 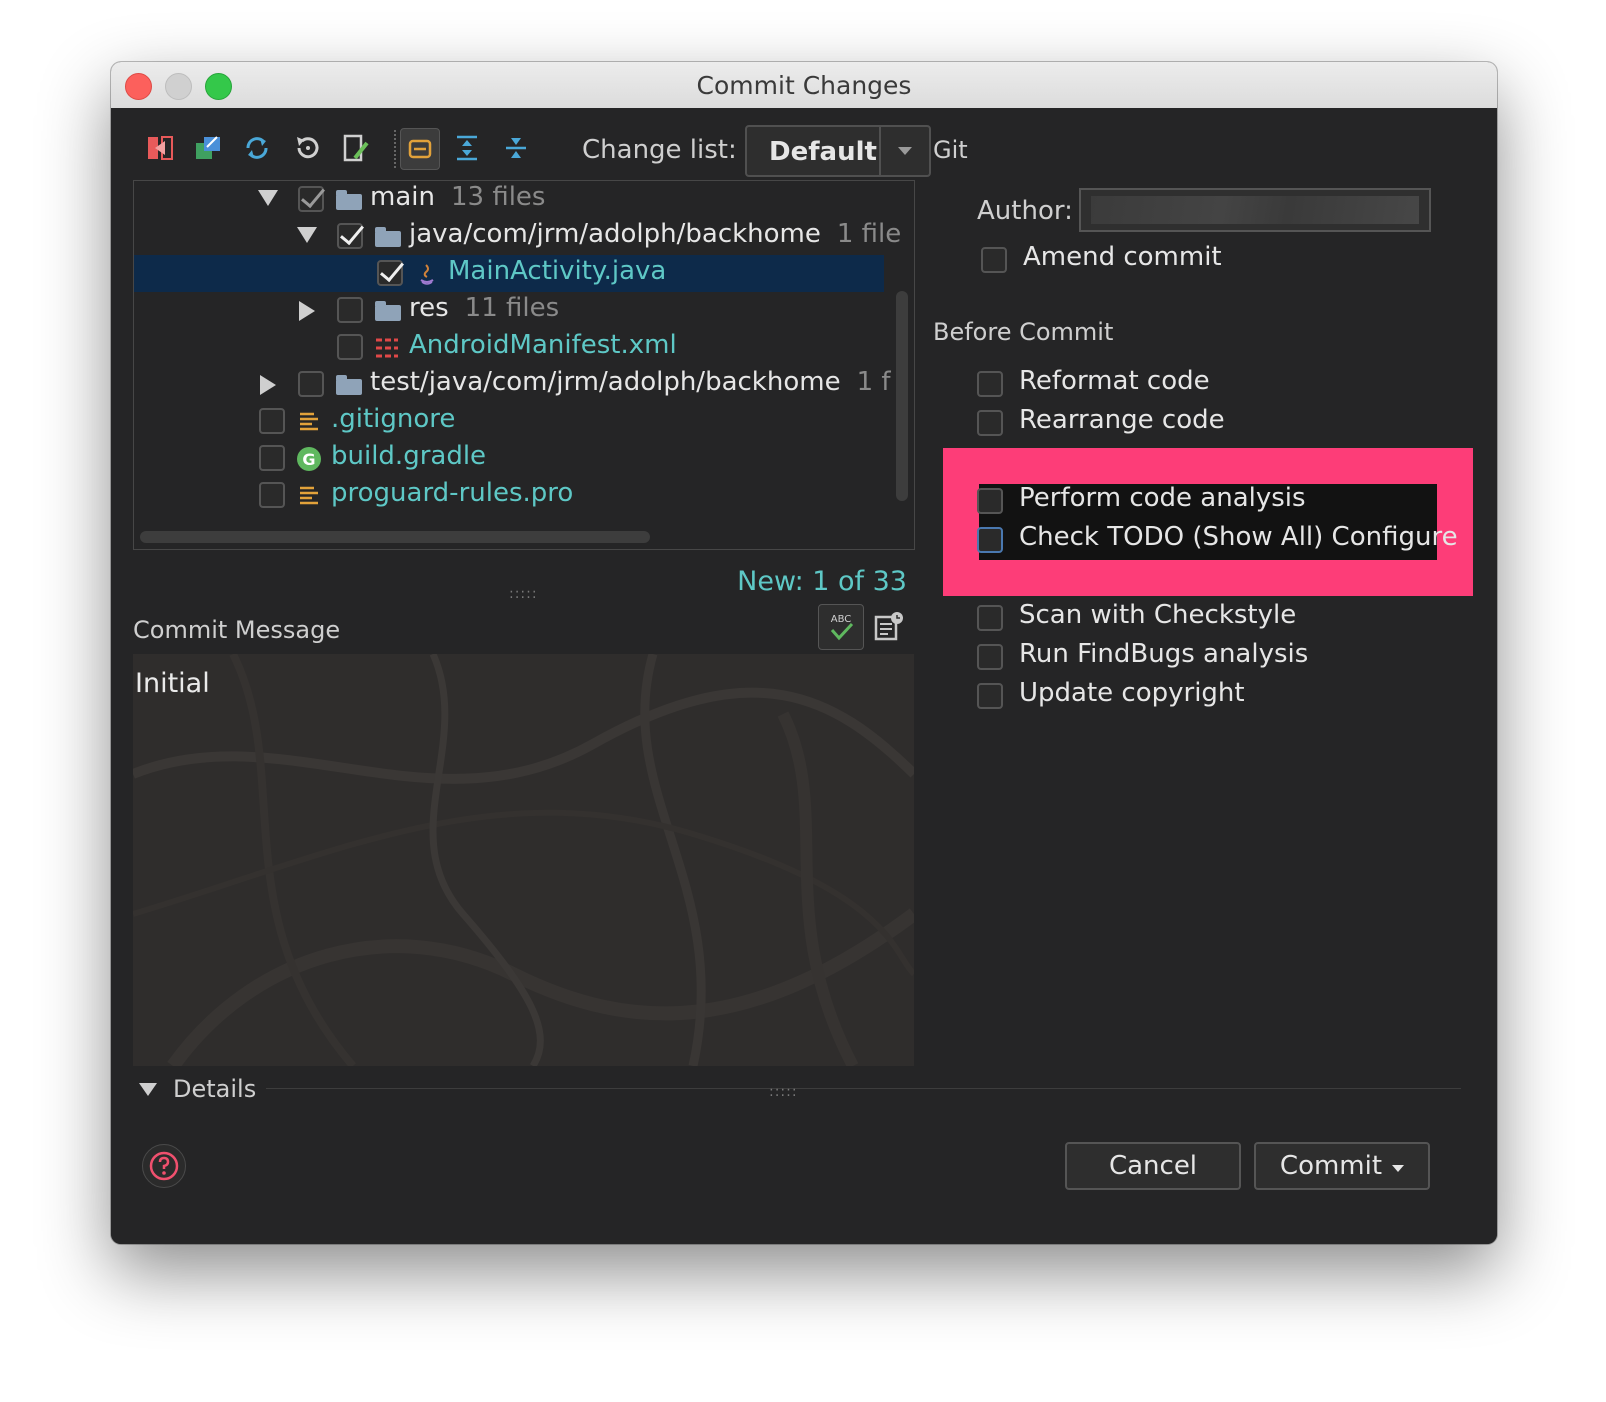 I want to click on tree-item-label: AndroidManifest.xml, so click(x=543, y=345).